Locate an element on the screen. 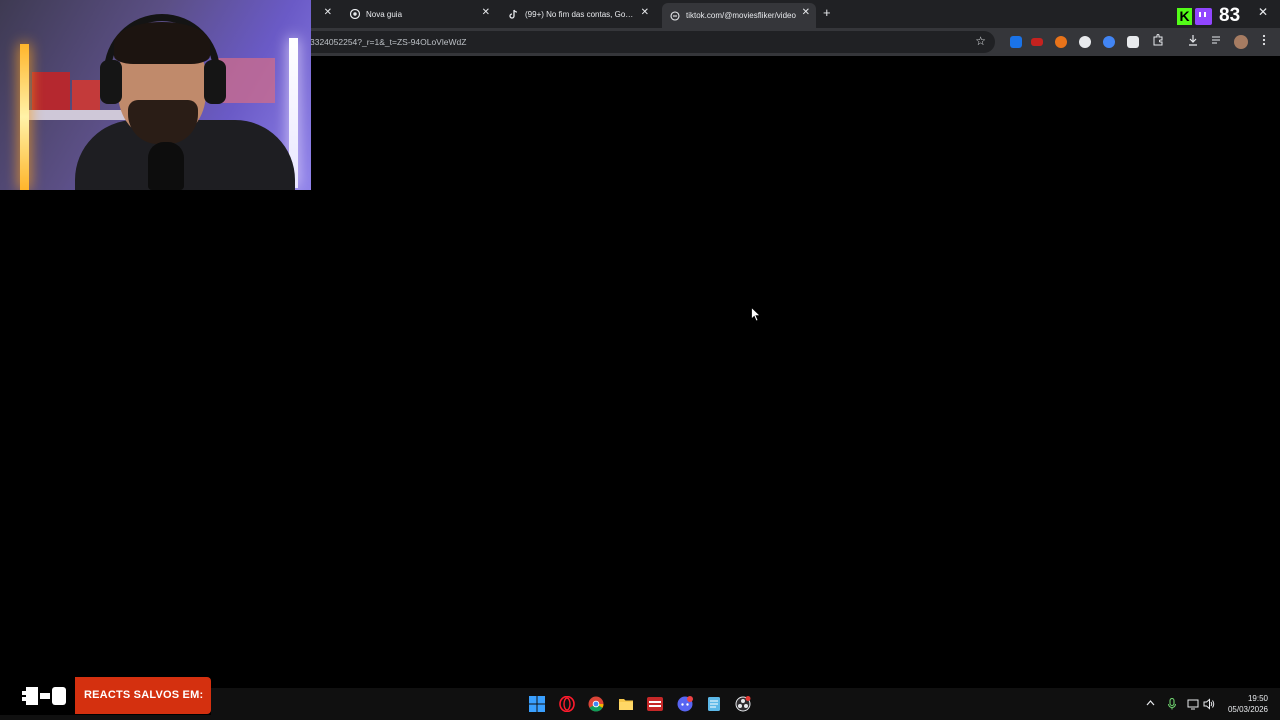 The image size is (1280, 720). tab-title: tiktok.com/@moviesfliker/video is located at coordinates (741, 15).